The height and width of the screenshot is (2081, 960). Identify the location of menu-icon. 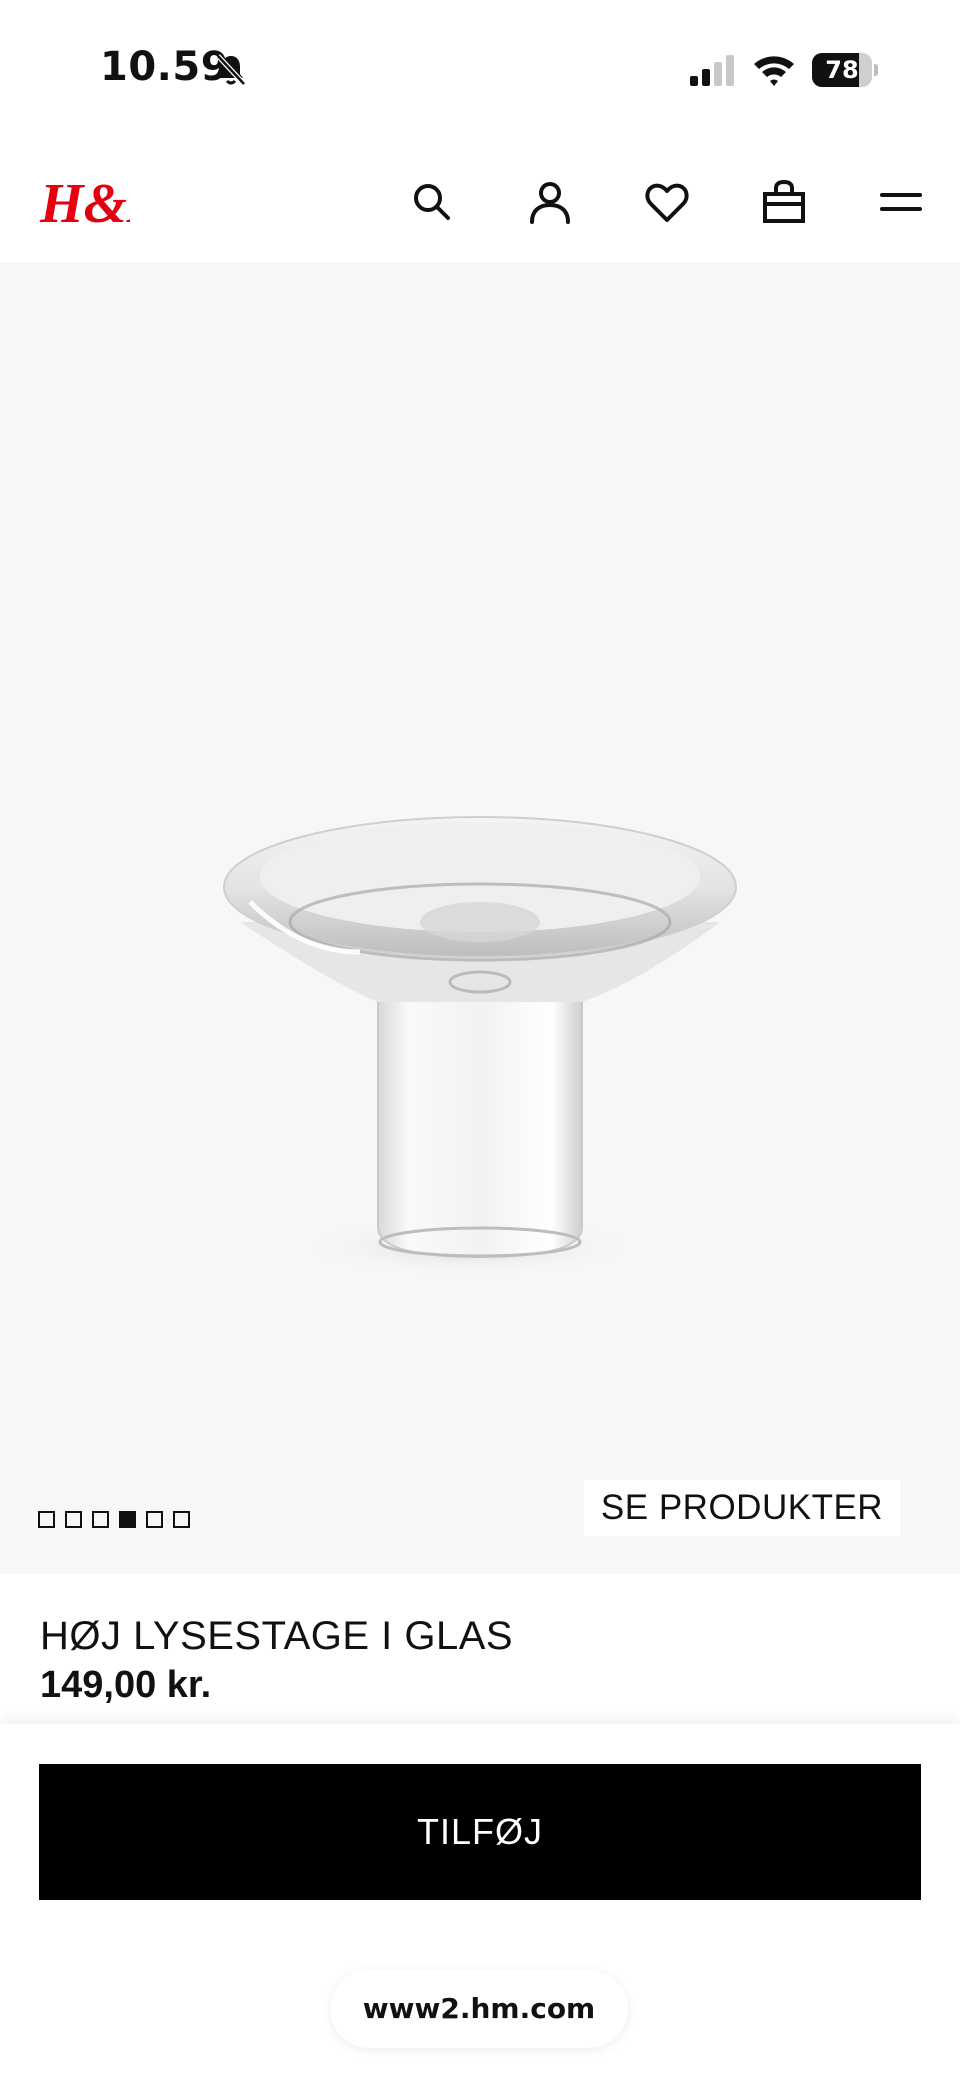
(901, 202).